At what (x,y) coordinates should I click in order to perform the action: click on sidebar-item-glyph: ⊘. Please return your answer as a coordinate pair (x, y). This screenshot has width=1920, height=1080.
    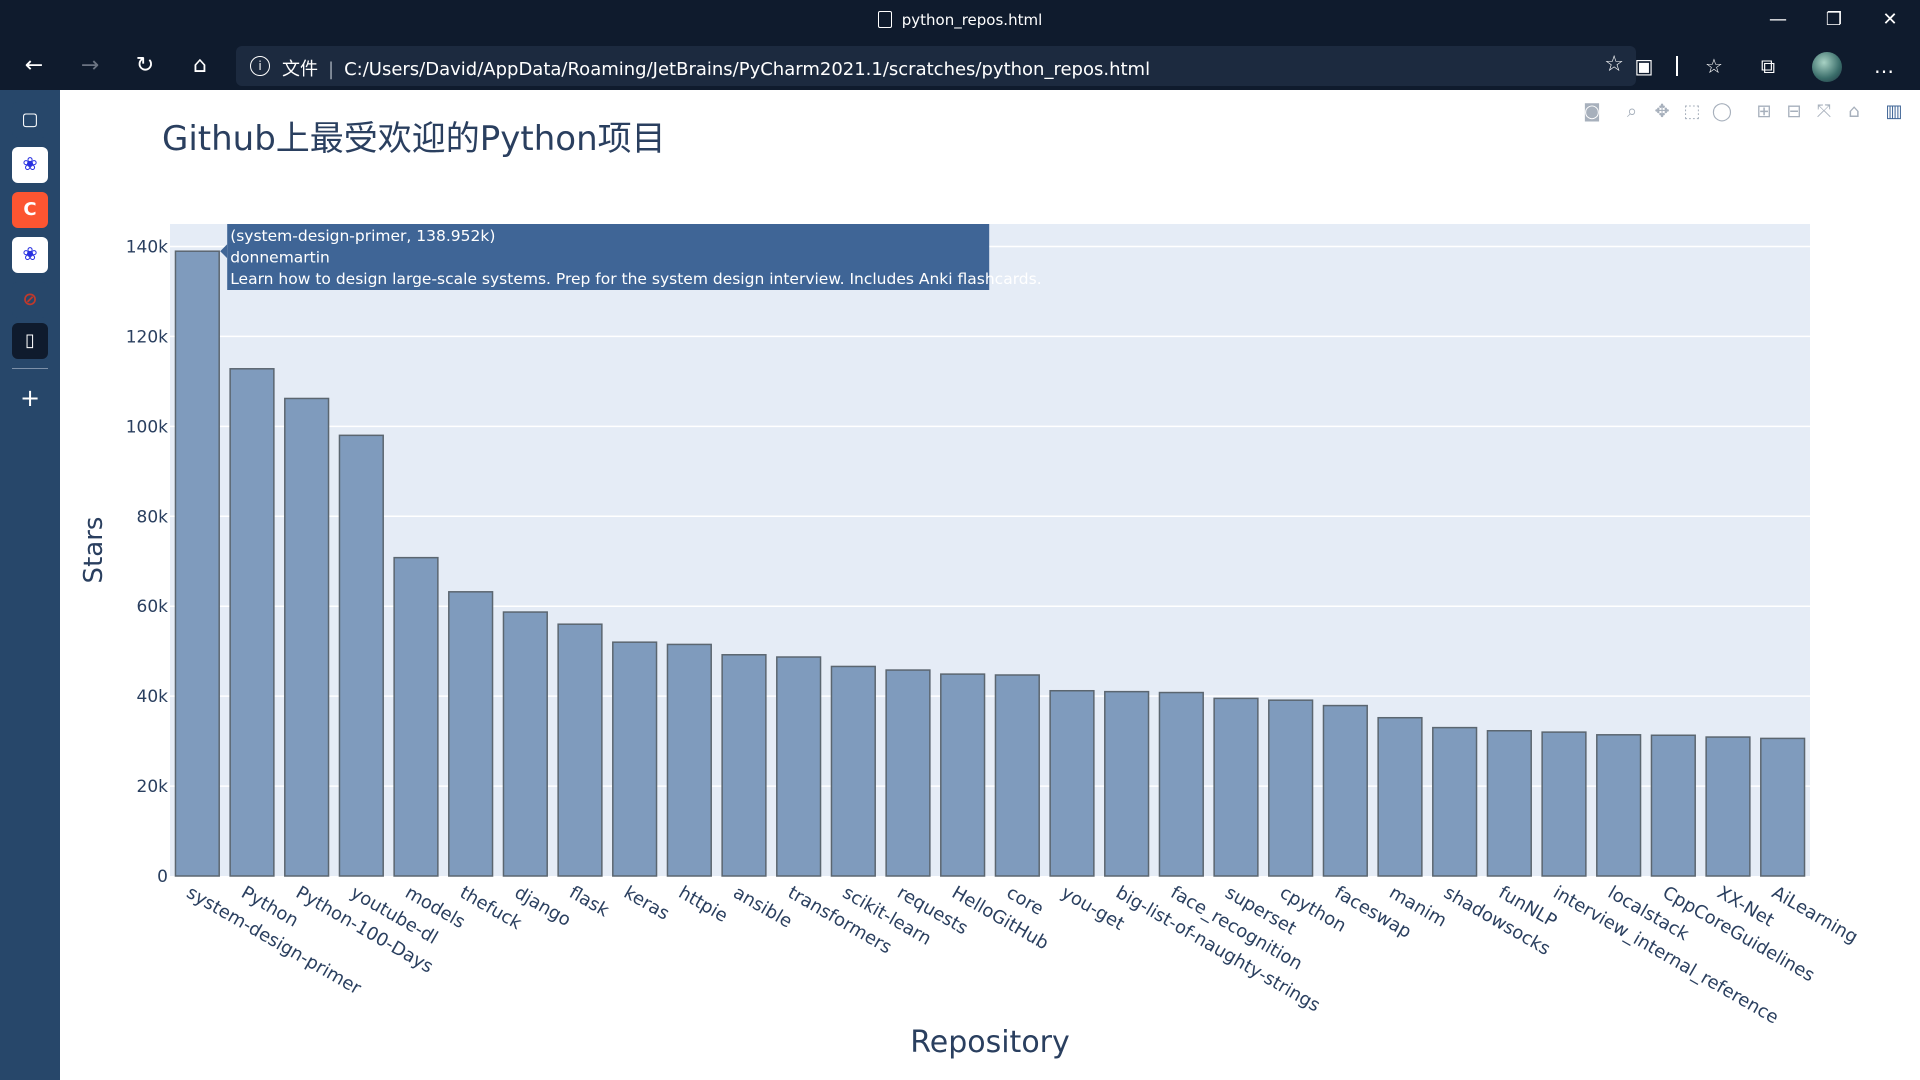
    Looking at the image, I should click on (30, 299).